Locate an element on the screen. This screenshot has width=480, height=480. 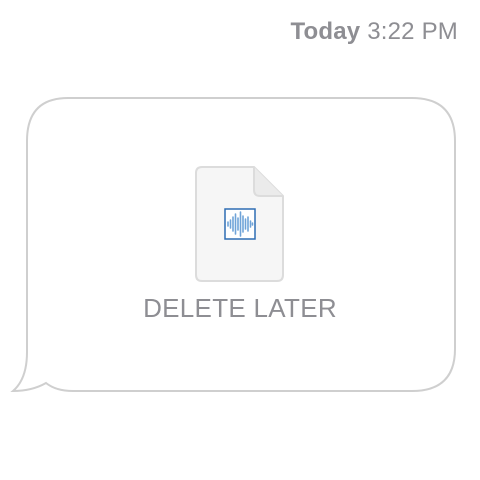
audio-file-icon is located at coordinates (239, 224).